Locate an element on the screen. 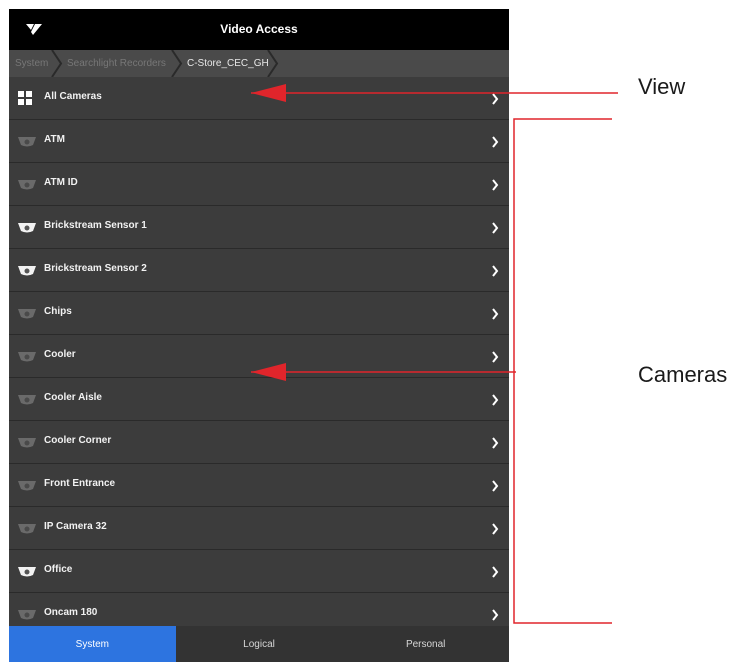 The height and width of the screenshot is (666, 752). cameras-arrowhead is located at coordinates (268, 372).